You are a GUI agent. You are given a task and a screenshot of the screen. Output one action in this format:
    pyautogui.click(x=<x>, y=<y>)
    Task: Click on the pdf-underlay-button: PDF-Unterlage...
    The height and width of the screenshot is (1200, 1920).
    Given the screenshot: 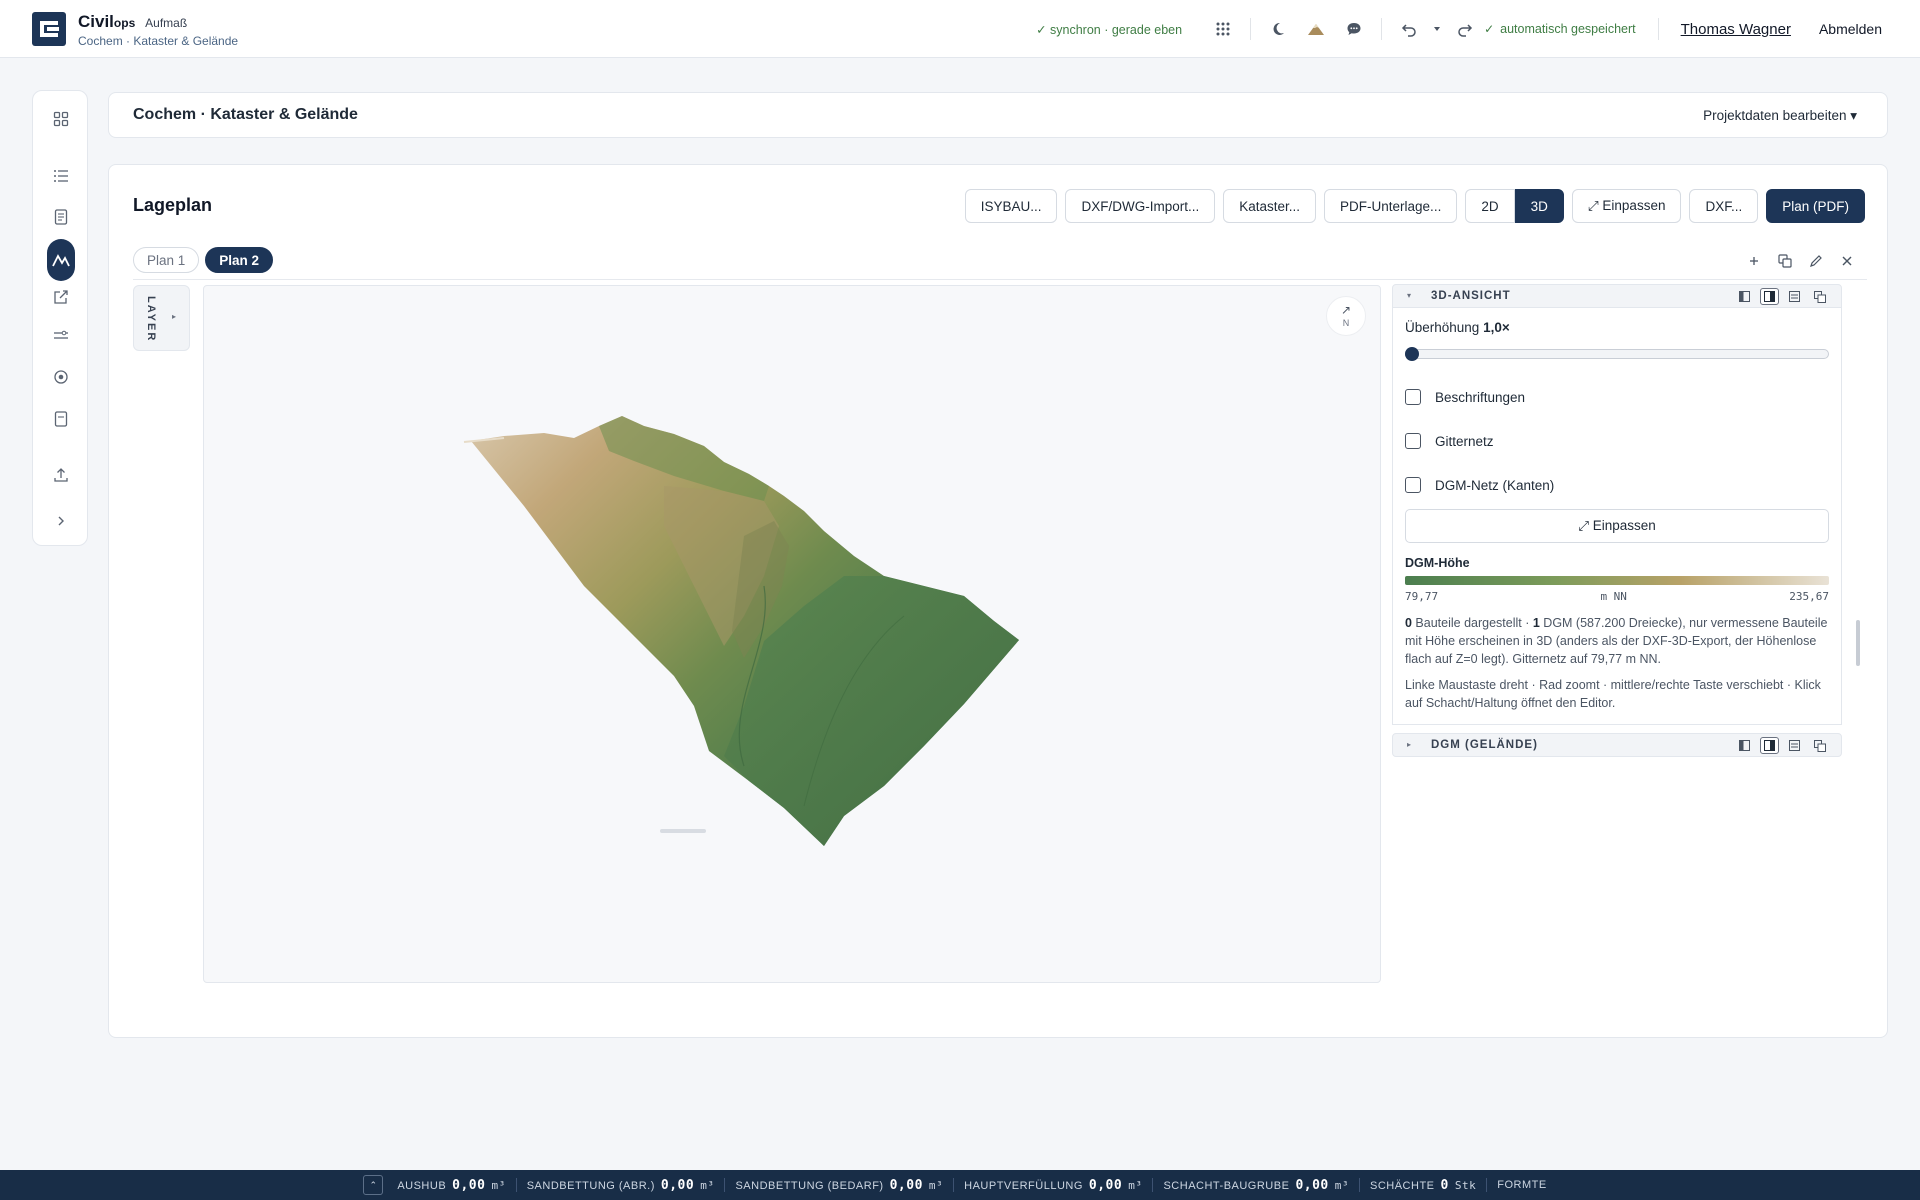 What is the action you would take?
    pyautogui.click(x=1391, y=206)
    